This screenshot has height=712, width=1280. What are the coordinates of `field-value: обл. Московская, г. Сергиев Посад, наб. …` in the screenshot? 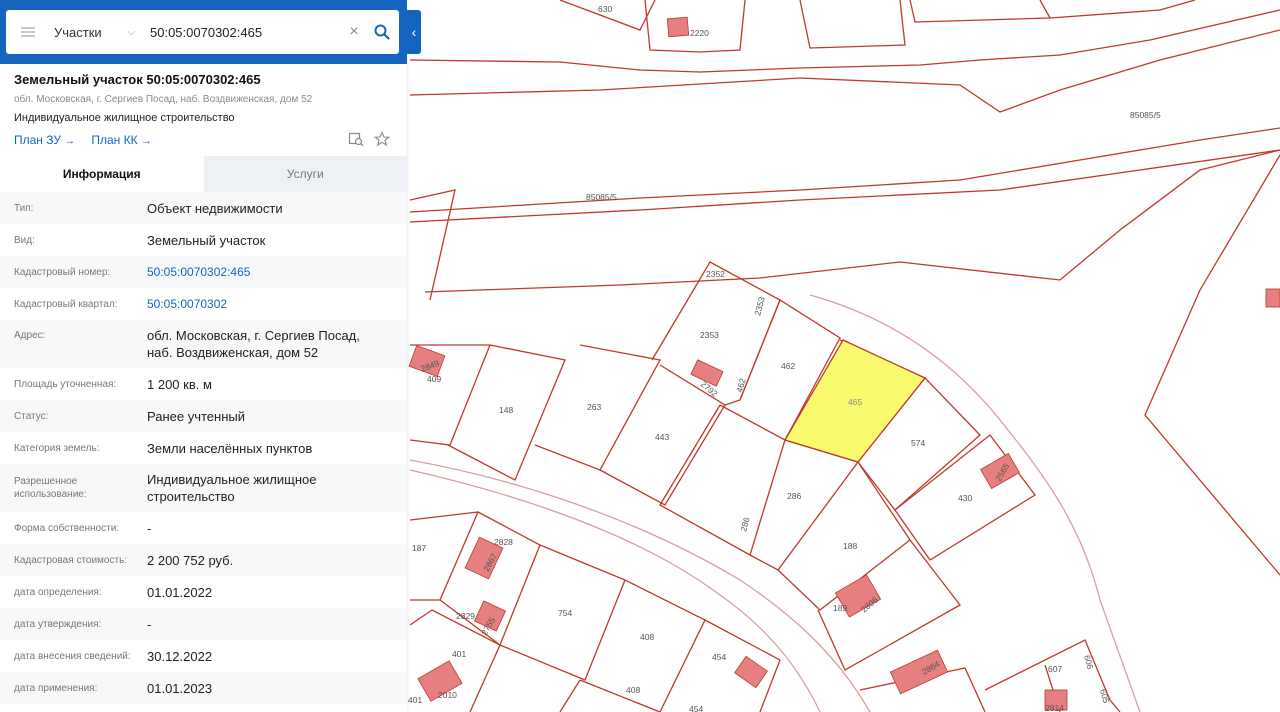 It's located at (253, 344).